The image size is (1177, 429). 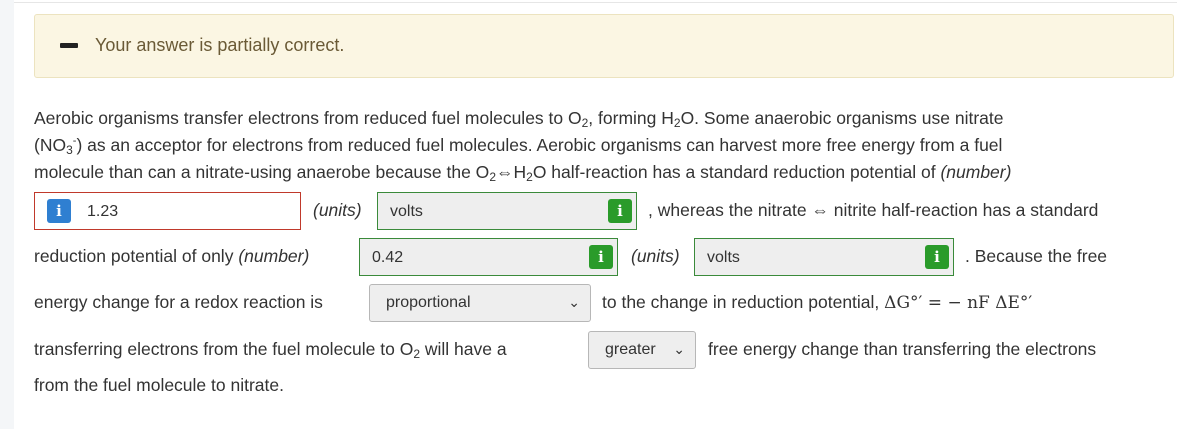 I want to click on nitrate-potential-input: 0.42 i, so click(x=488, y=257).